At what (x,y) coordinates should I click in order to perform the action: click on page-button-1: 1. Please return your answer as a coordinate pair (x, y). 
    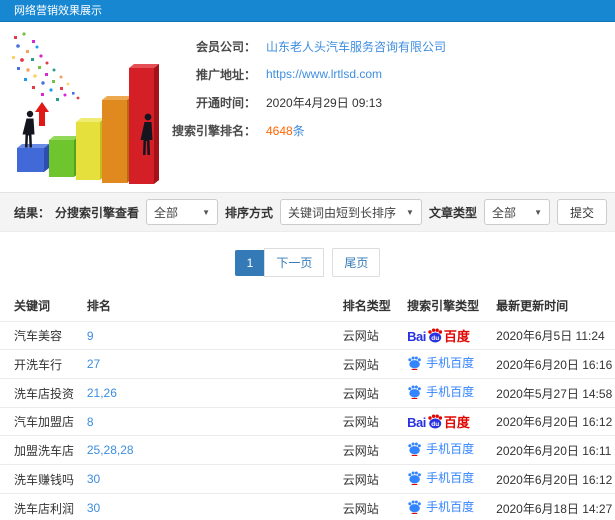
    Looking at the image, I should click on (250, 262).